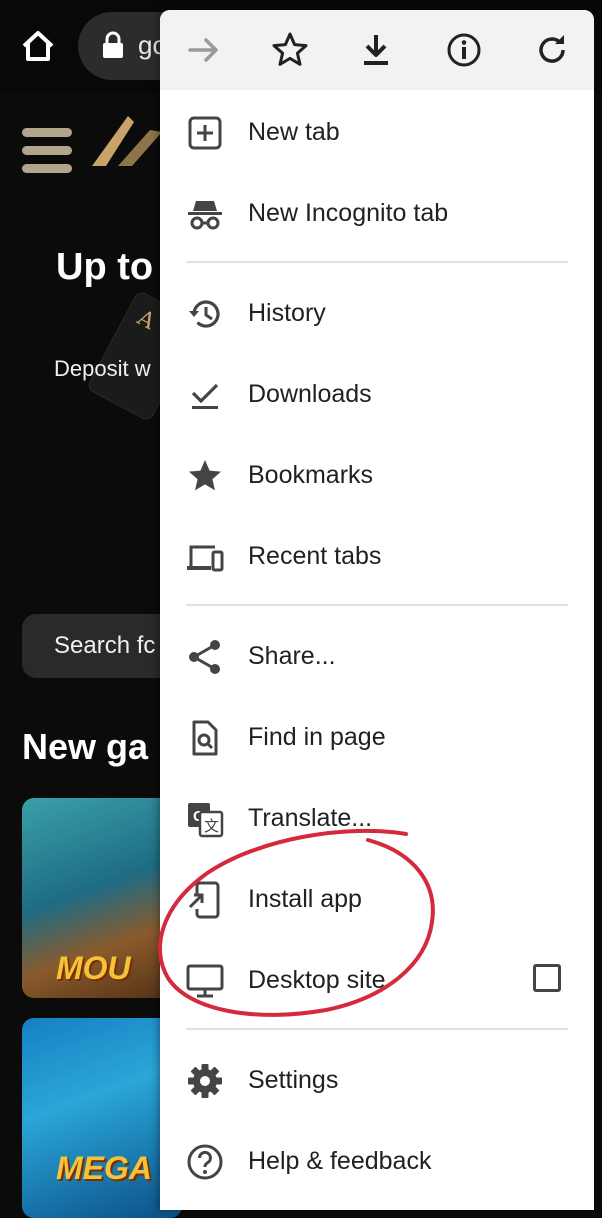  What do you see at coordinates (211, 826) in the screenshot?
I see `svg-text: 文` at bounding box center [211, 826].